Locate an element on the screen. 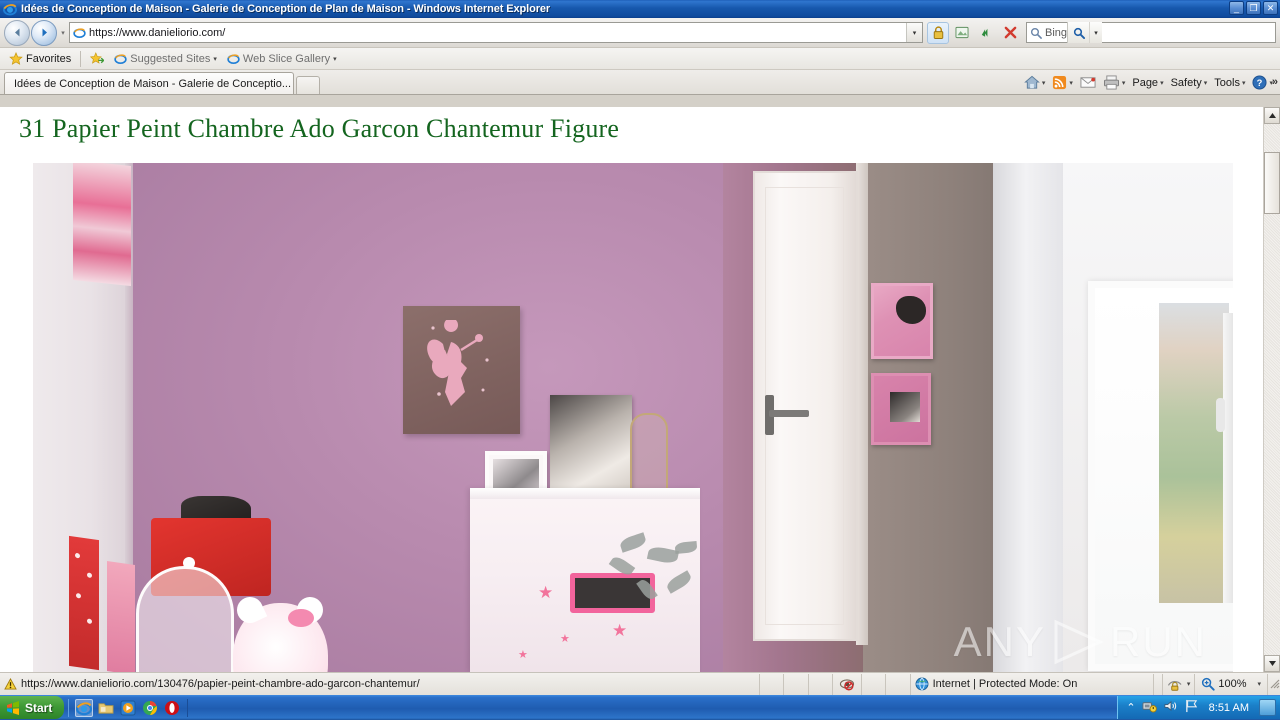 The height and width of the screenshot is (720, 1280). home-button: ▾ is located at coordinates (1035, 82).